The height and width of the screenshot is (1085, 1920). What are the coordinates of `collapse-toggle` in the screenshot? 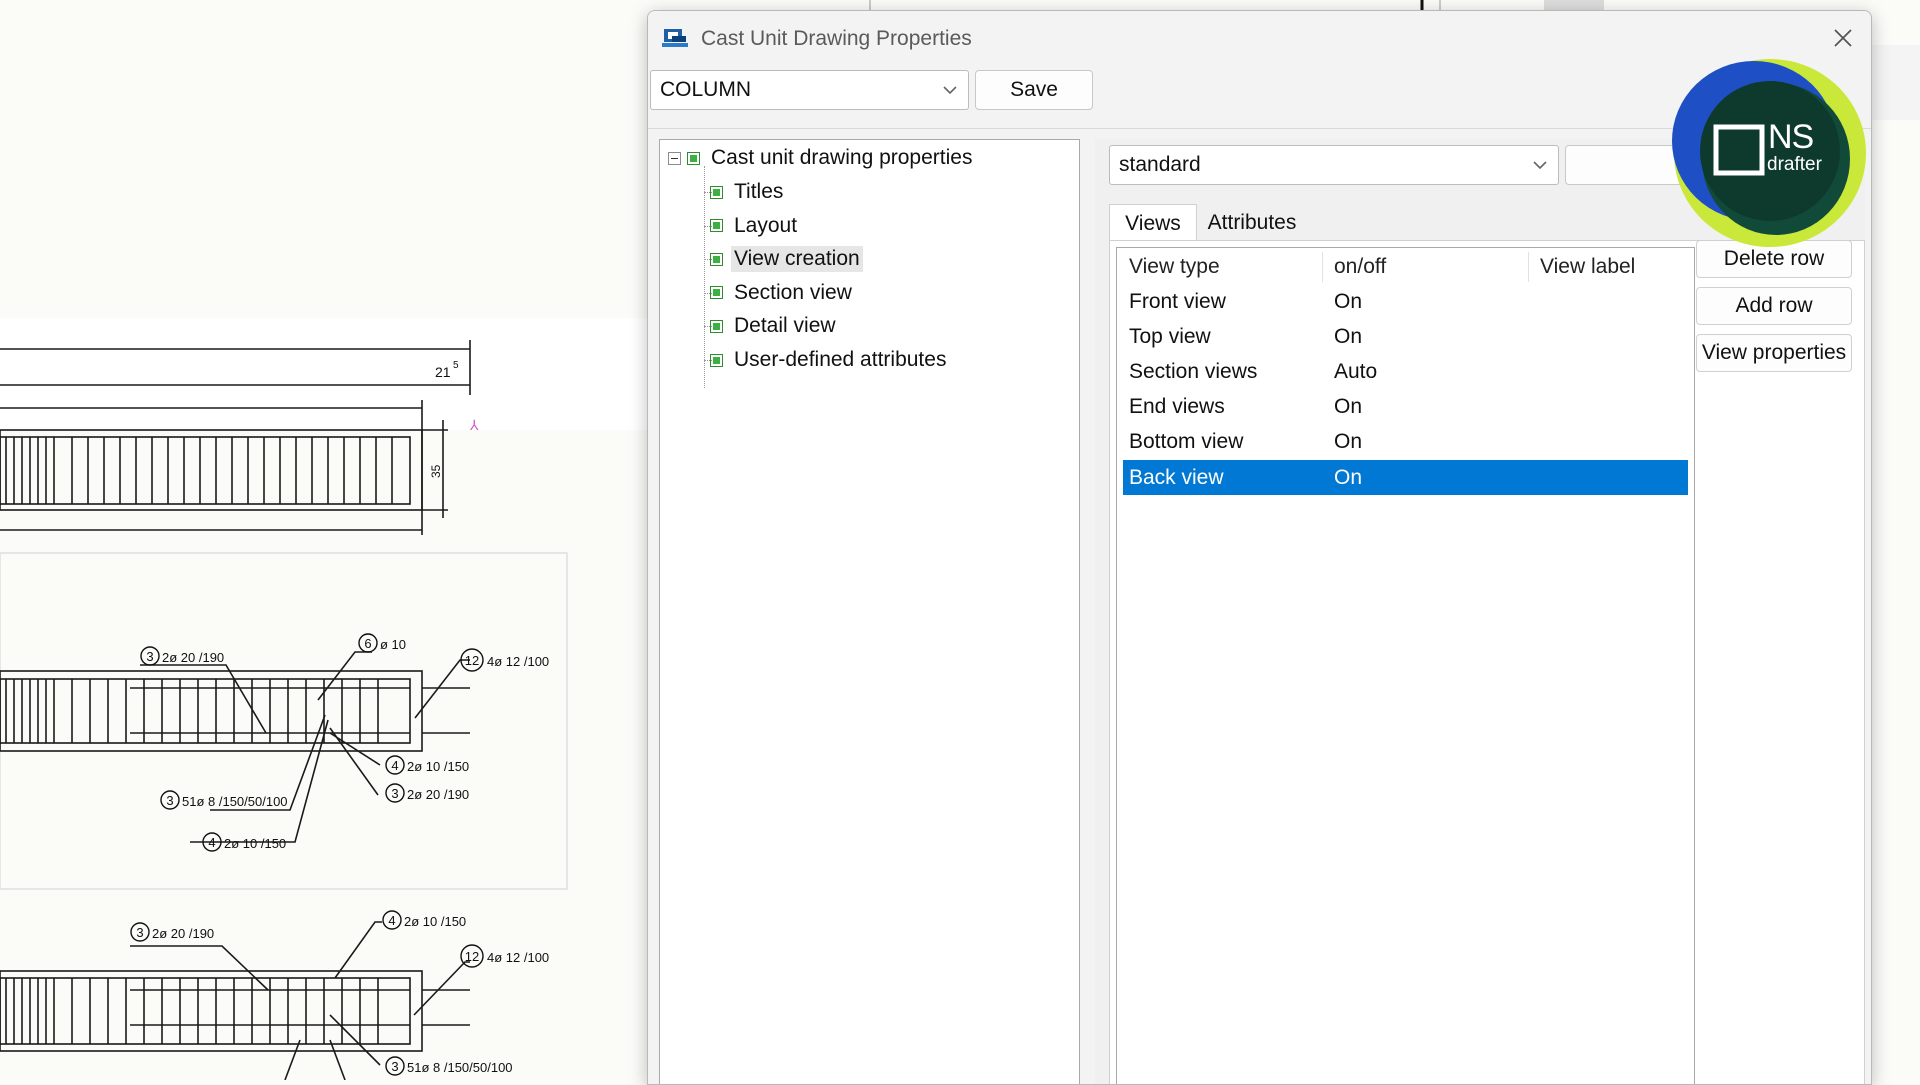 It's located at (674, 158).